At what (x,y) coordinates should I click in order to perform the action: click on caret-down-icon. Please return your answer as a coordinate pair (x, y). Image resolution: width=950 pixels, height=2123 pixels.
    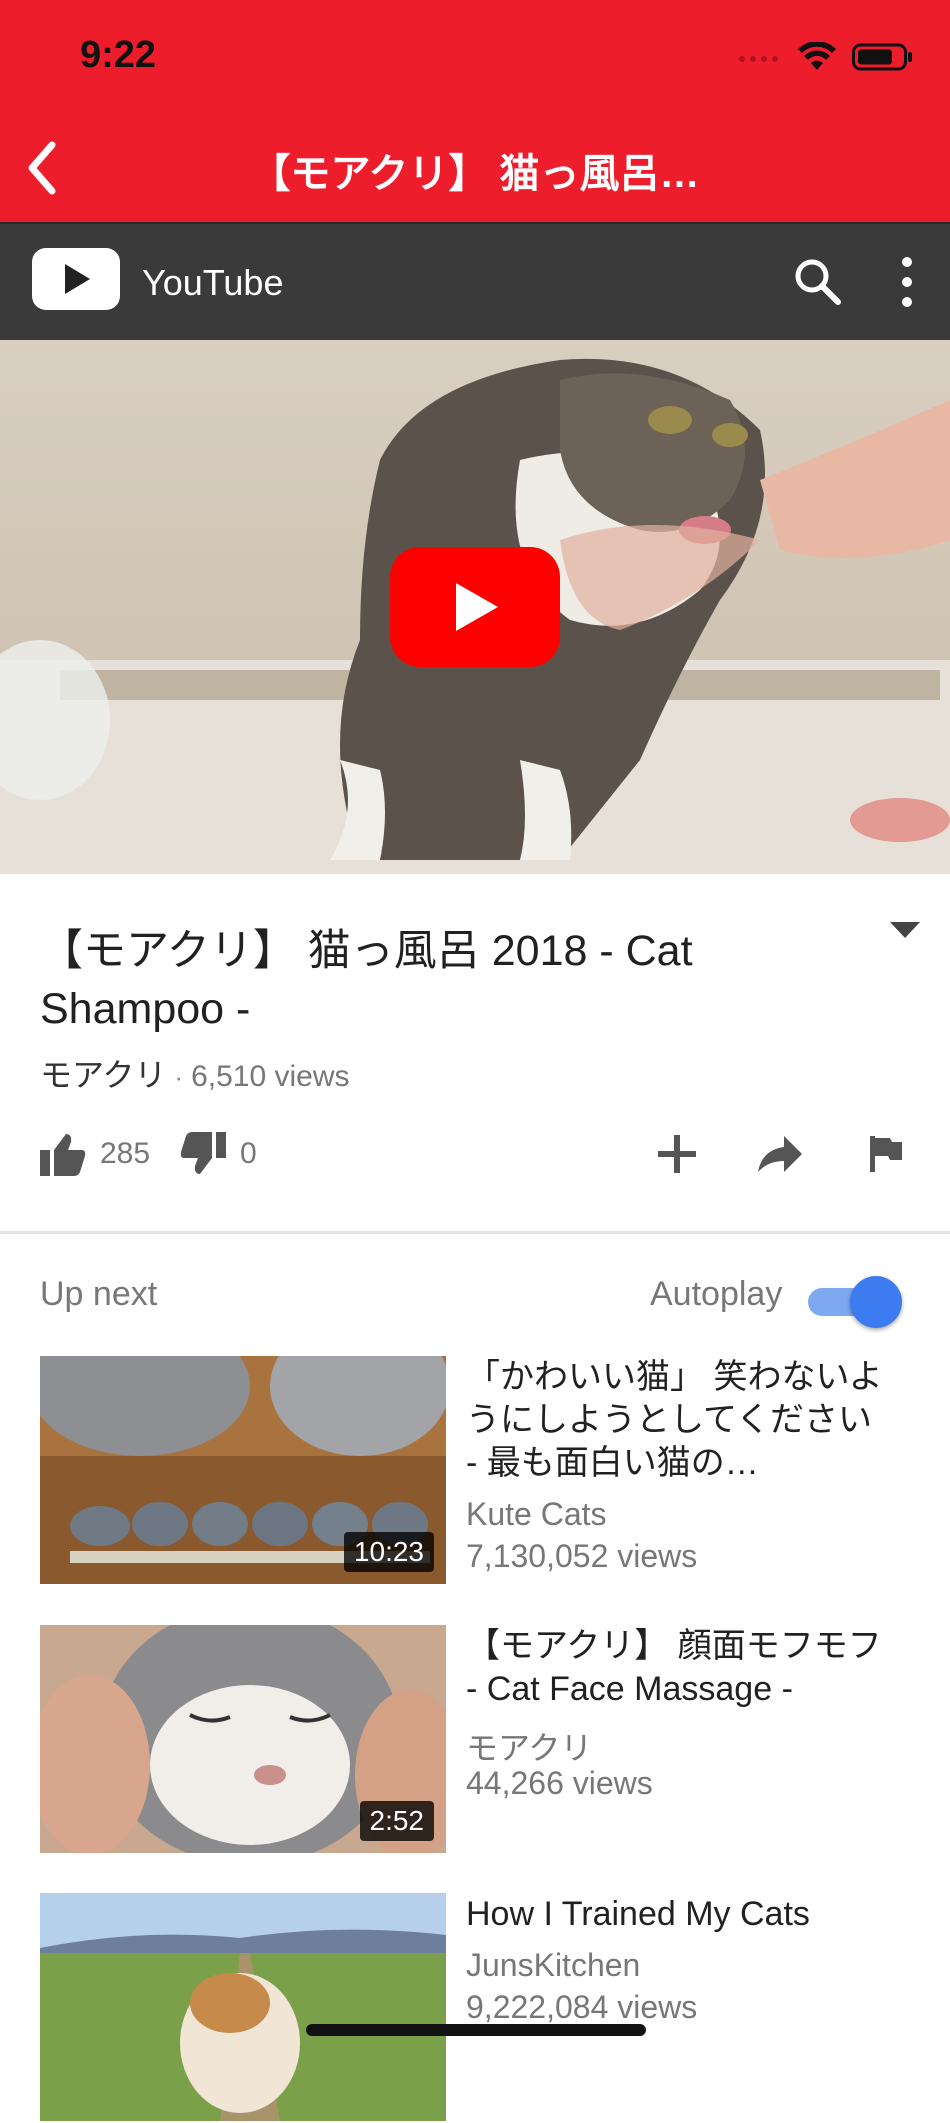
    Looking at the image, I should click on (905, 930).